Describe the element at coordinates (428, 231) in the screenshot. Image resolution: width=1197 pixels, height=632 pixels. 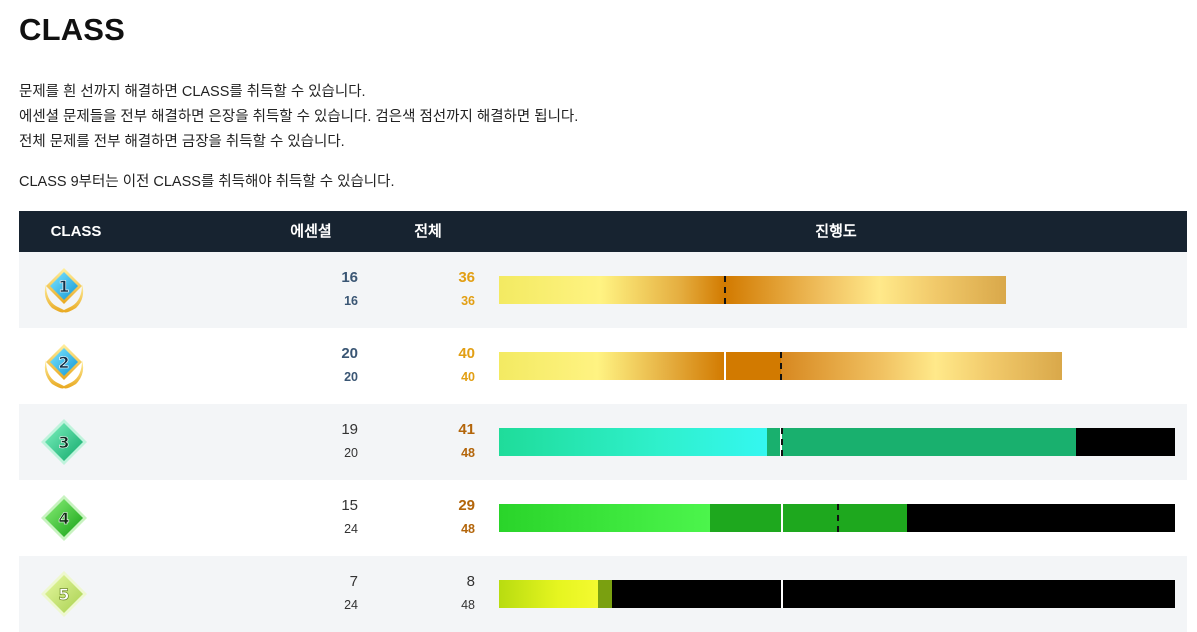
I see `header-total: 전체` at that location.